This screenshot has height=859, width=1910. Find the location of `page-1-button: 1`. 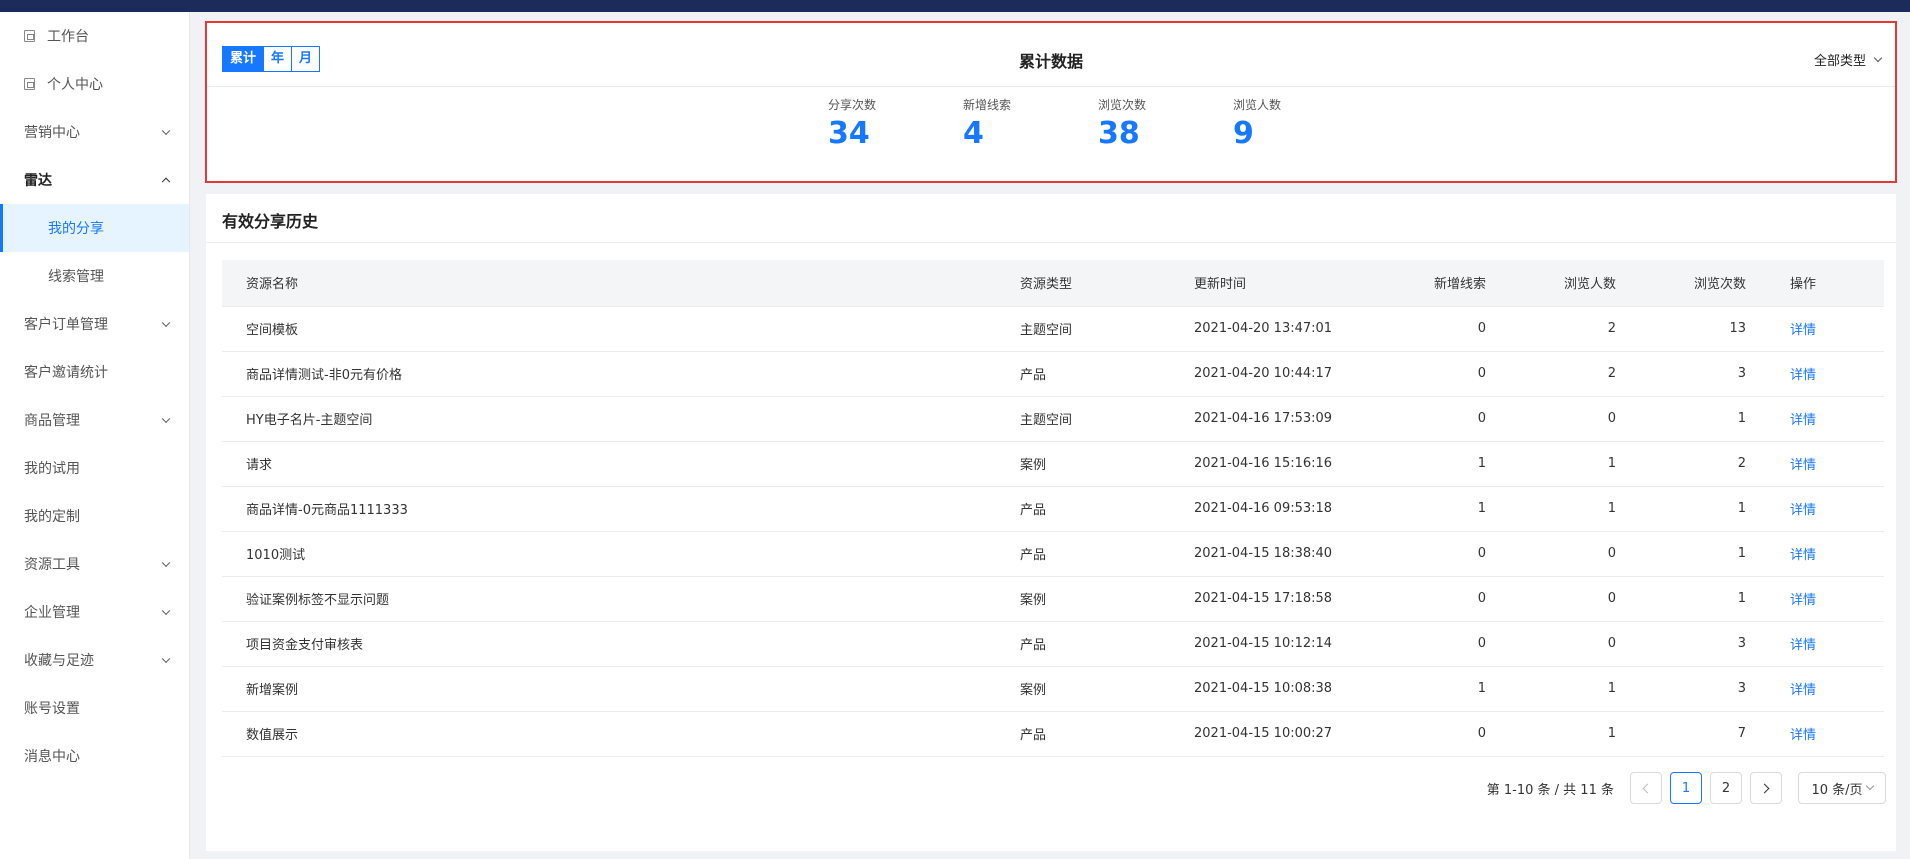

page-1-button: 1 is located at coordinates (1686, 788).